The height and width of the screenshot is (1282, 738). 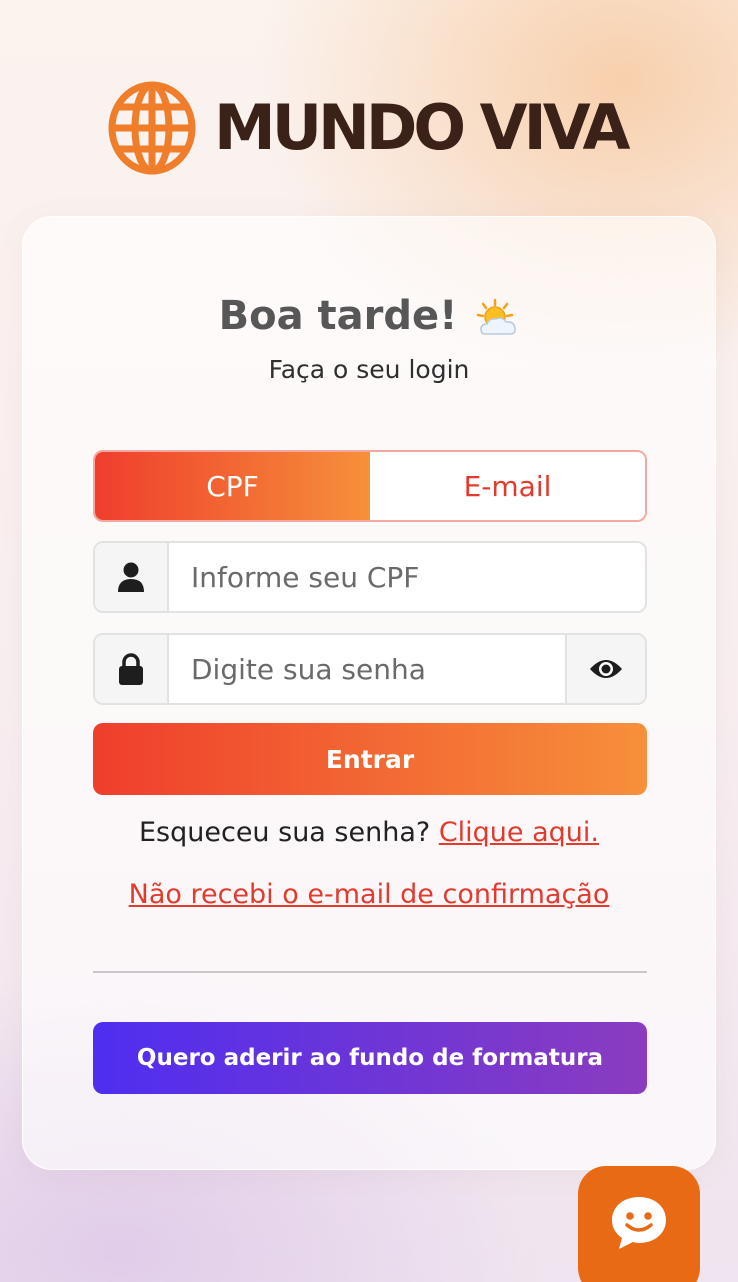 I want to click on login-method-tabs: CPF E-mail, so click(x=370, y=486).